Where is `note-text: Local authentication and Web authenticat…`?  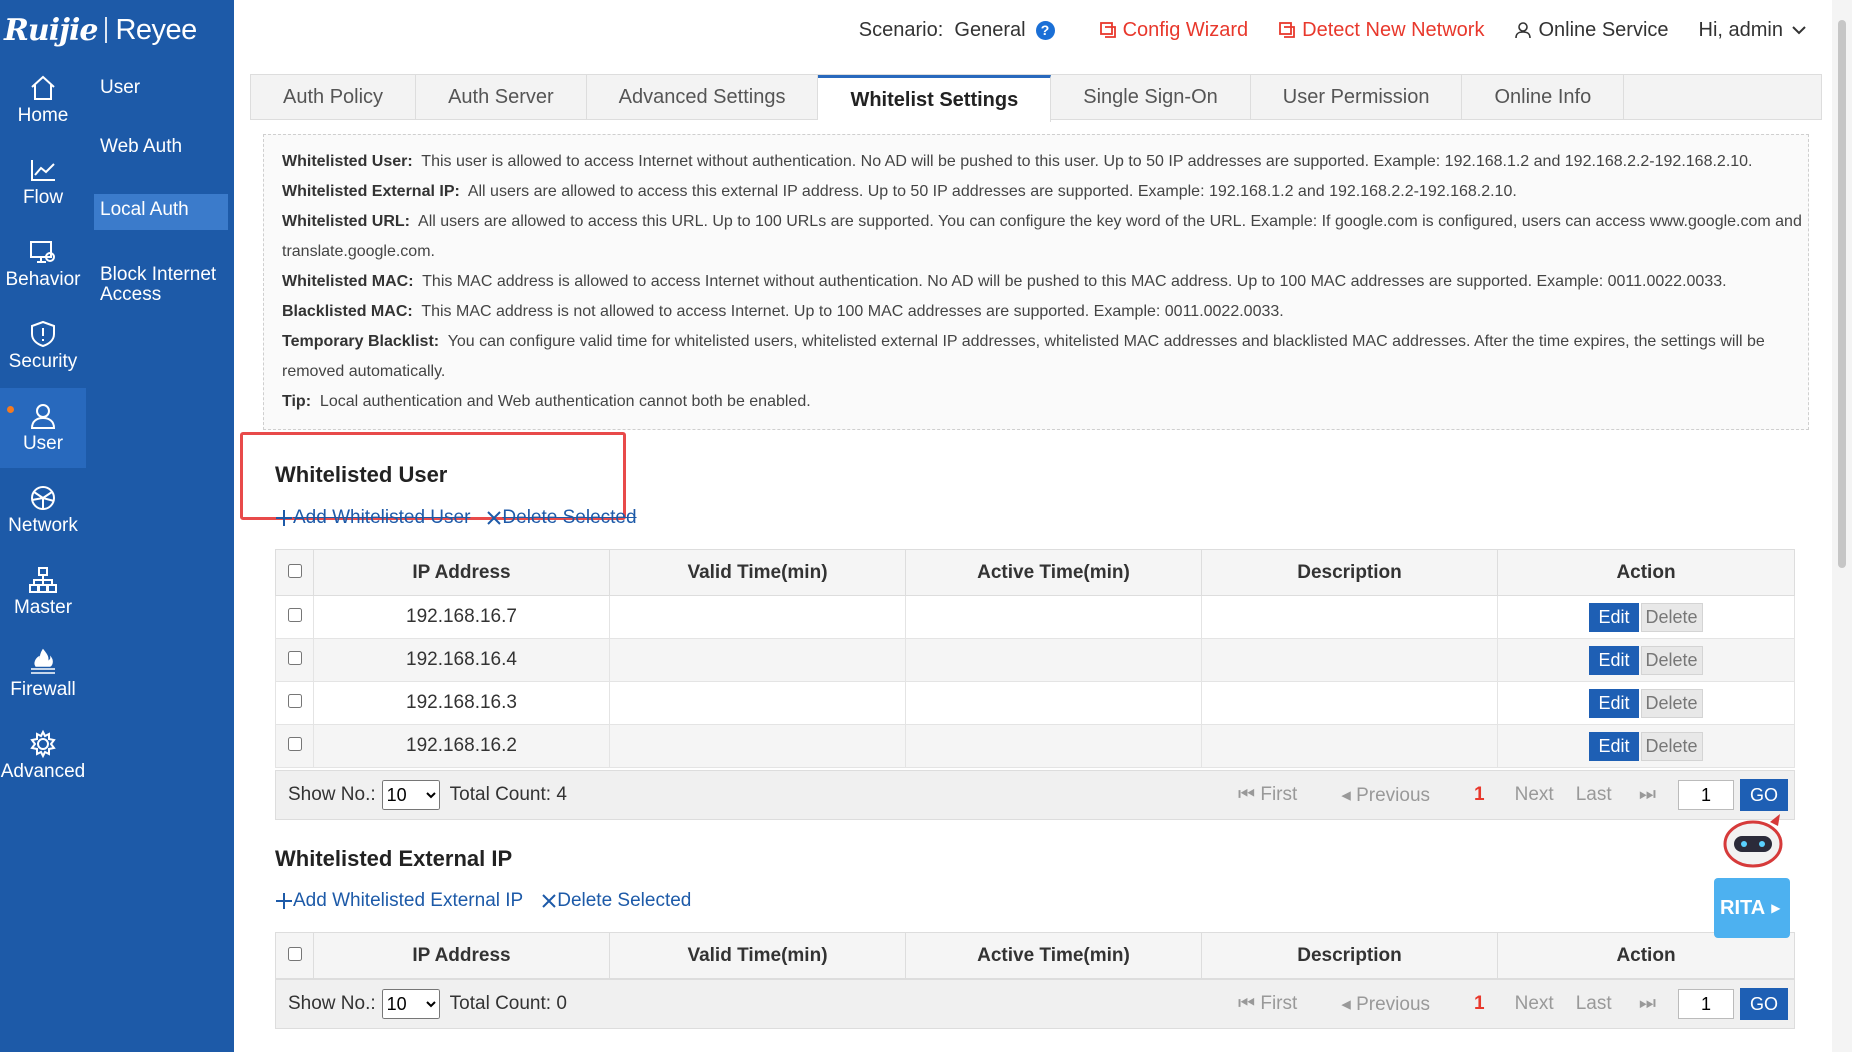
note-text: Local authentication and Web authenticat… is located at coordinates (565, 401).